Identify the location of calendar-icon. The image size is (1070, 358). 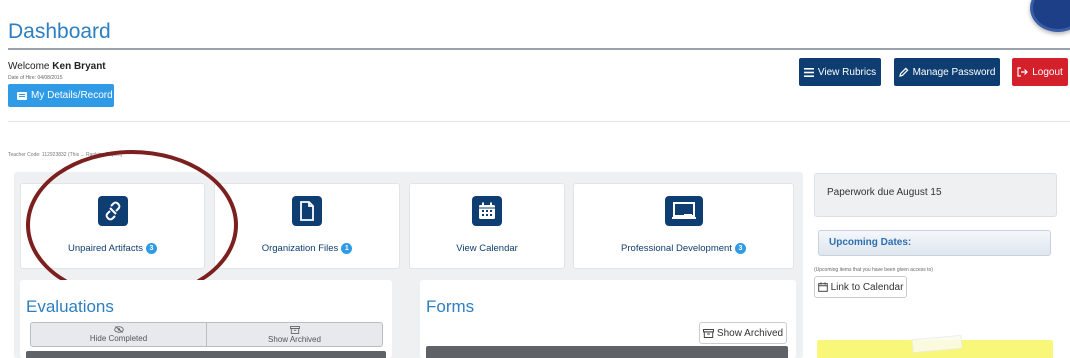
(487, 211).